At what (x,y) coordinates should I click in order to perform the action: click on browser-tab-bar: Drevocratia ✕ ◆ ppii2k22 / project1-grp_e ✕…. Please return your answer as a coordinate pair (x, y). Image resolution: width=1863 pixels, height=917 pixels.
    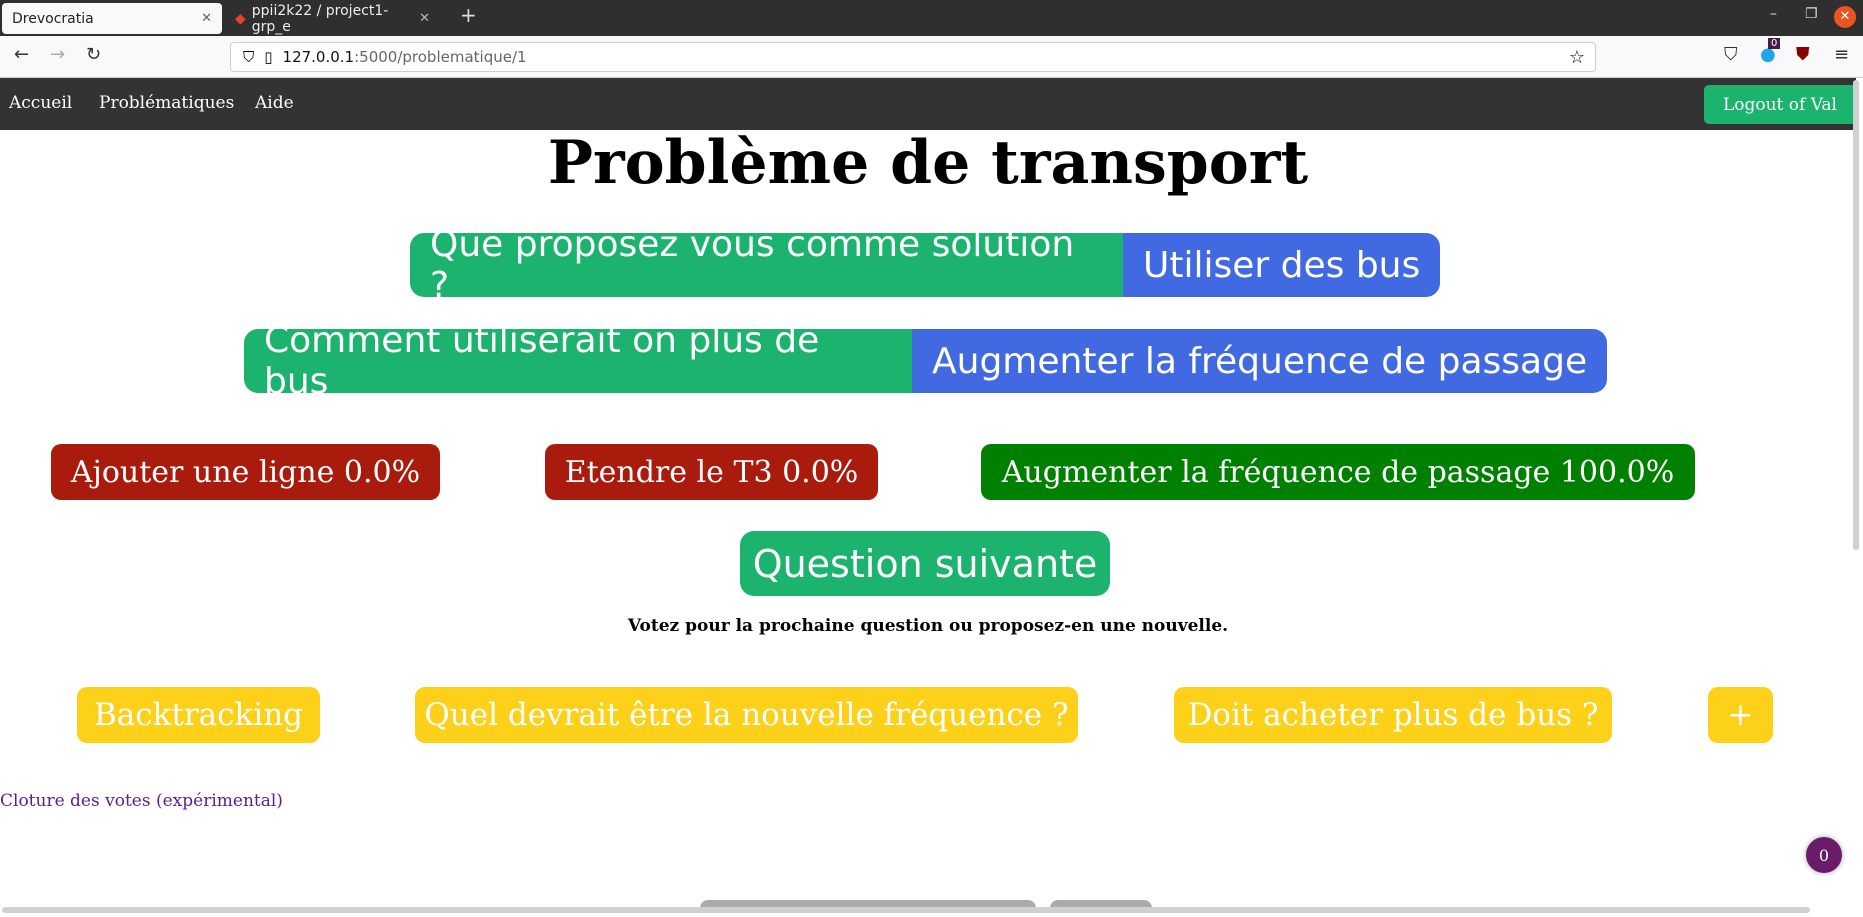
    Looking at the image, I should click on (931, 18).